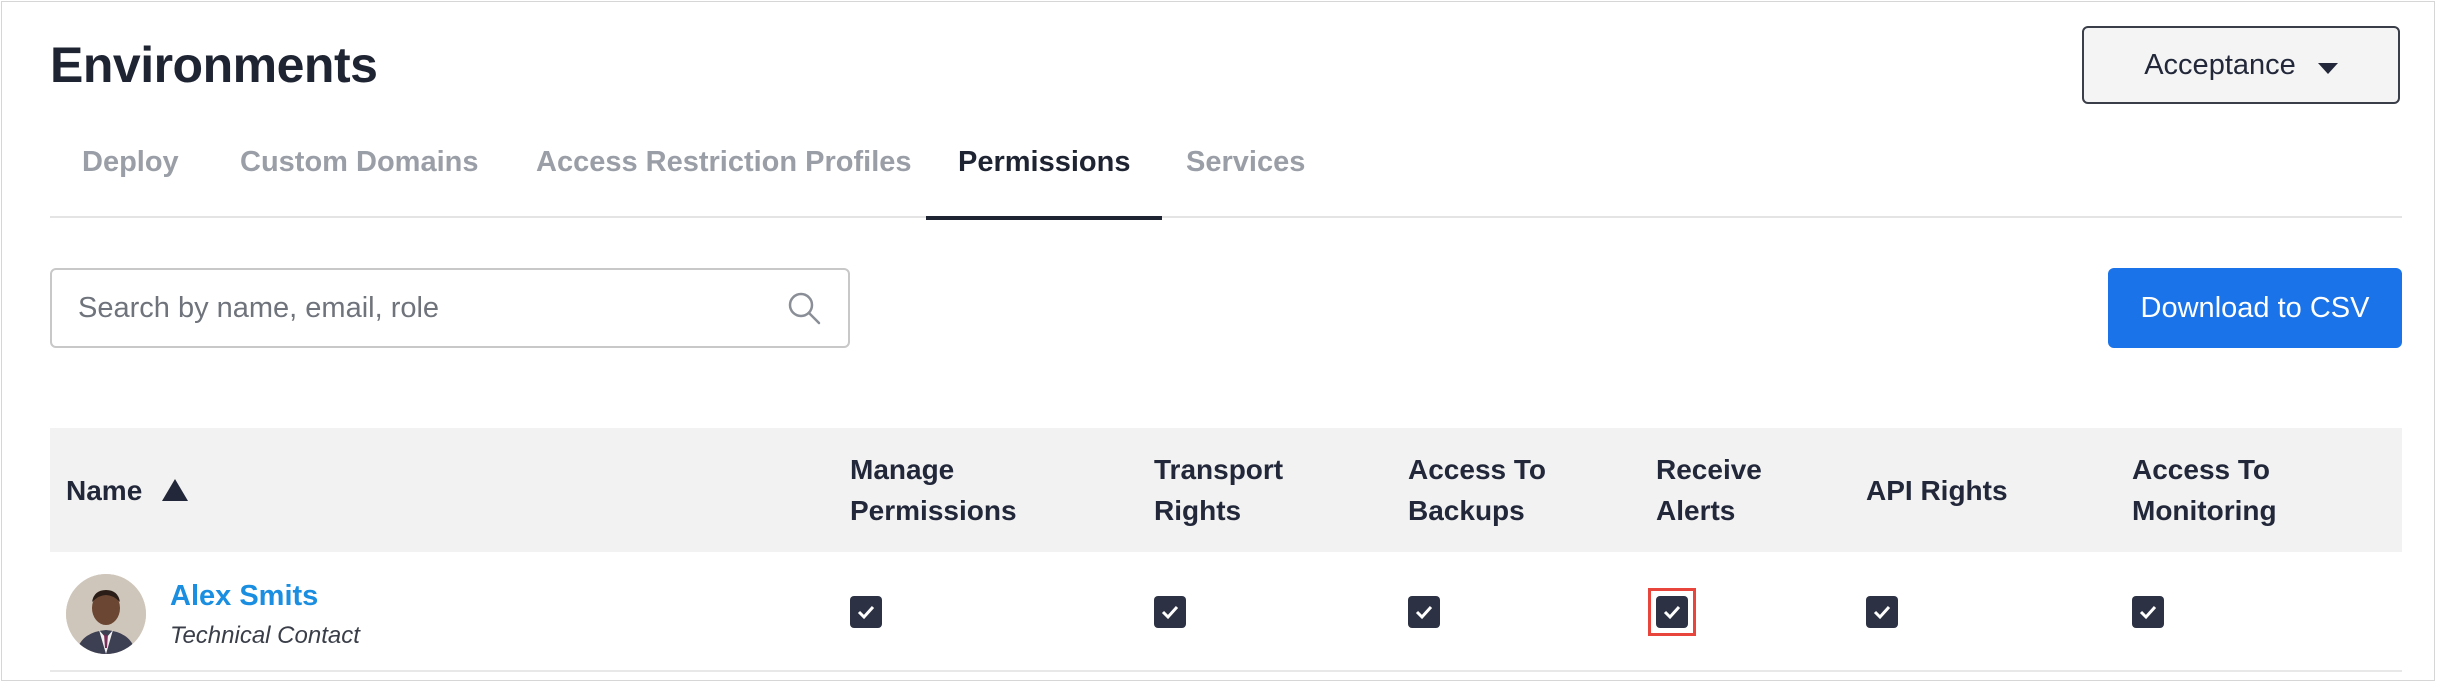 The width and height of the screenshot is (2438, 684). I want to click on column-header-access-to-monitoring: Access To Monitoring, so click(2204, 490).